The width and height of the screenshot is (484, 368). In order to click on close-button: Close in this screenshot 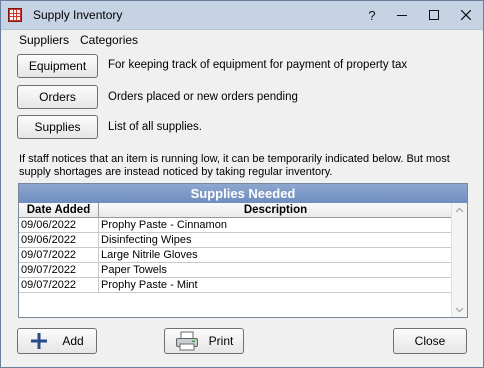, I will do `click(430, 341)`.